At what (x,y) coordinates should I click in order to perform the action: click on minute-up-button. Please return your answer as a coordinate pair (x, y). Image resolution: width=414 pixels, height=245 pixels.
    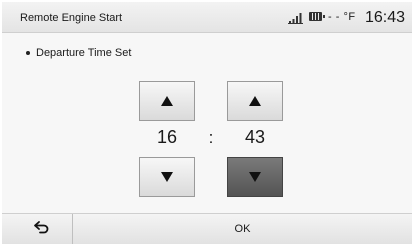
    Looking at the image, I should click on (255, 101).